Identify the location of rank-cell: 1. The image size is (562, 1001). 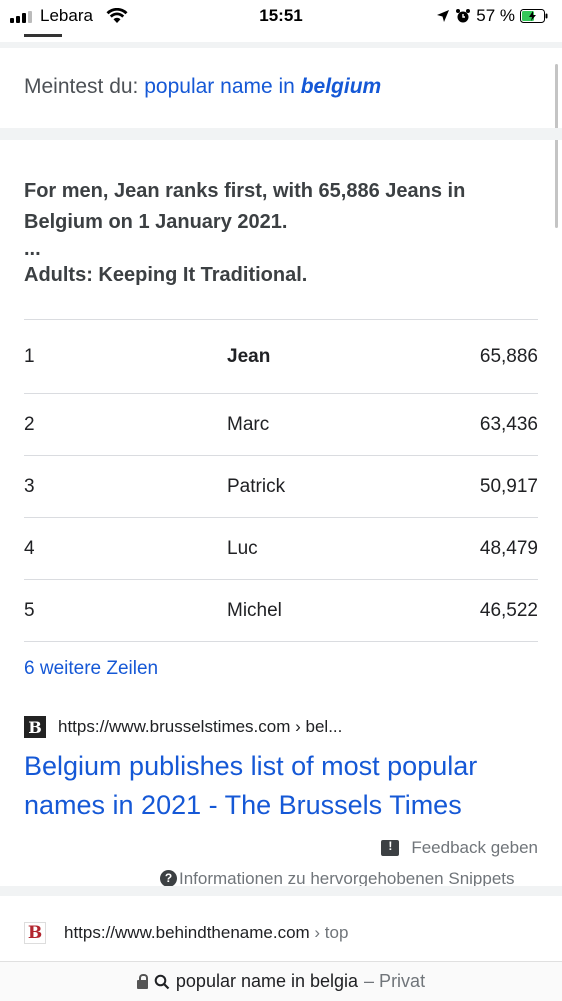
(29, 356).